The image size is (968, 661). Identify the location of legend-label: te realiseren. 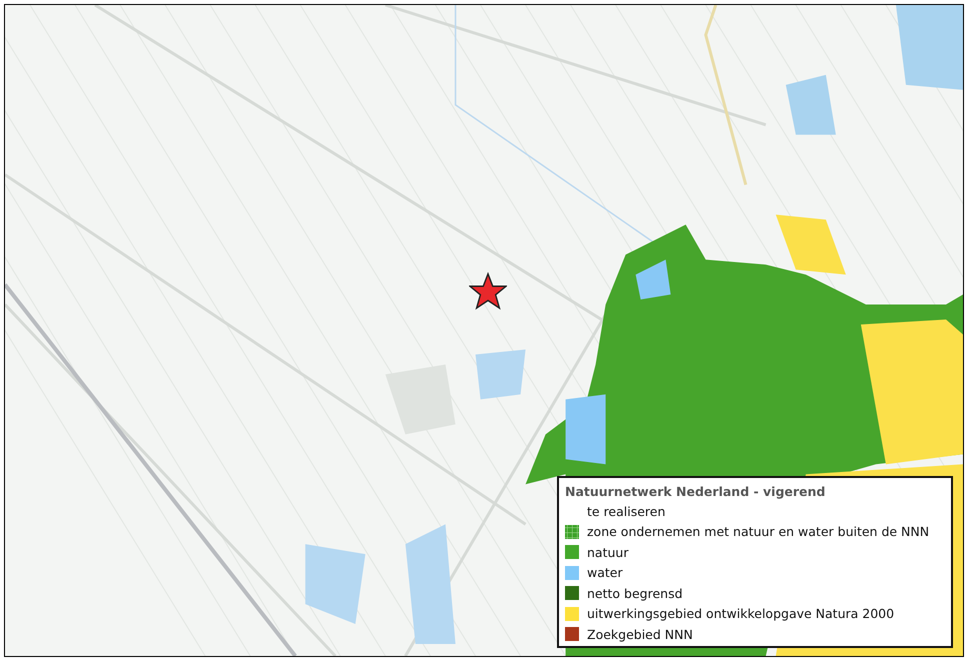
(626, 511).